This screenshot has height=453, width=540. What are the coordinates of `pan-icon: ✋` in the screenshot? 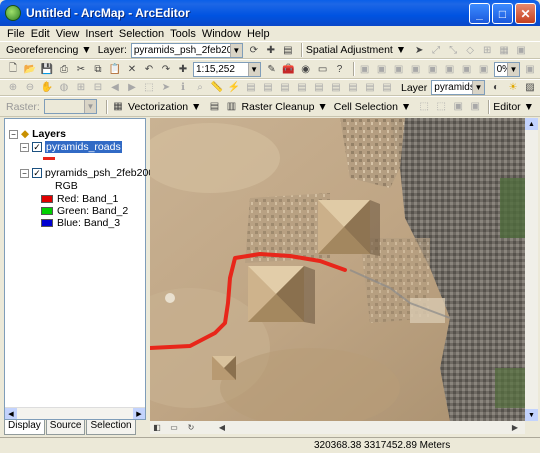 It's located at (47, 88).